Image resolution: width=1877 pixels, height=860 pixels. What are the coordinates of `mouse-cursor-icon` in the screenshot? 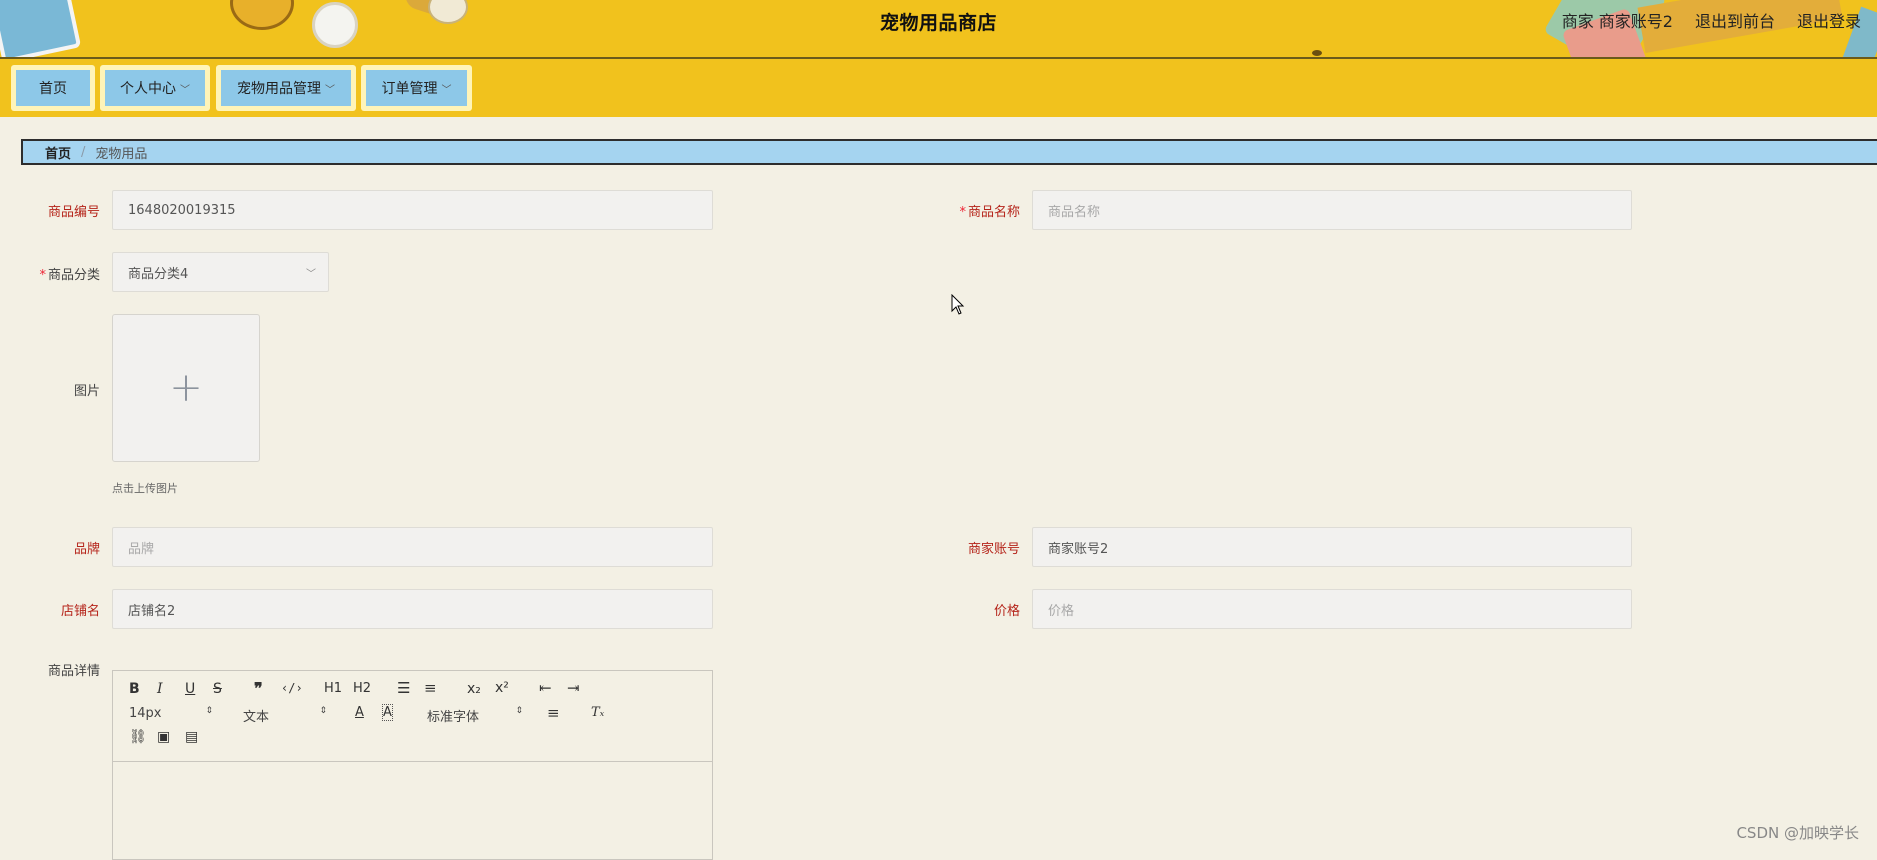 It's located at (958, 304).